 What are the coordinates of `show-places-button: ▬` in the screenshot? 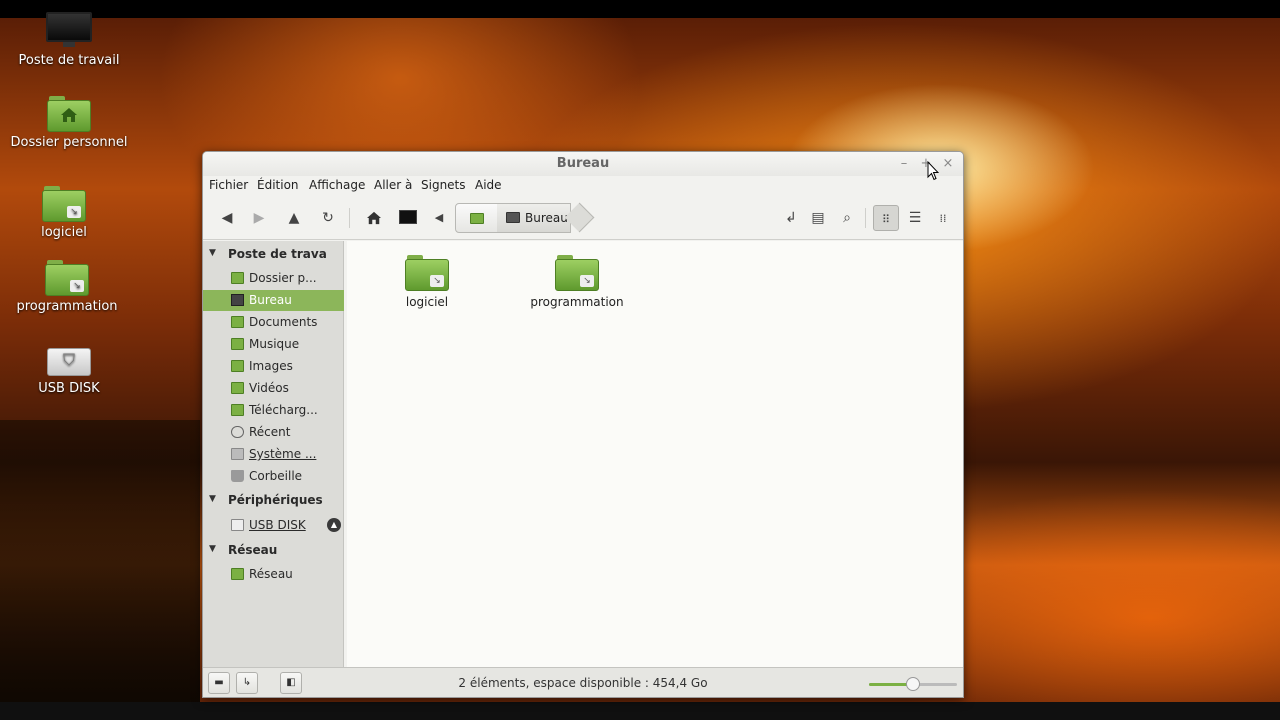 It's located at (219, 683).